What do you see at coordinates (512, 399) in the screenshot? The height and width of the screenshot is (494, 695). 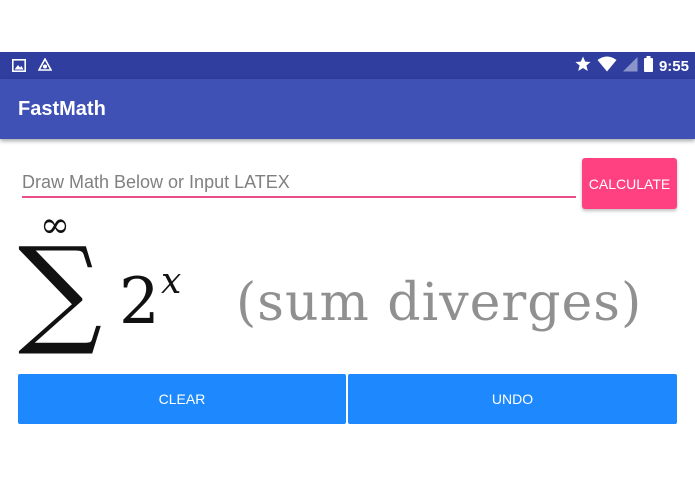 I see `undo-button: UNDO` at bounding box center [512, 399].